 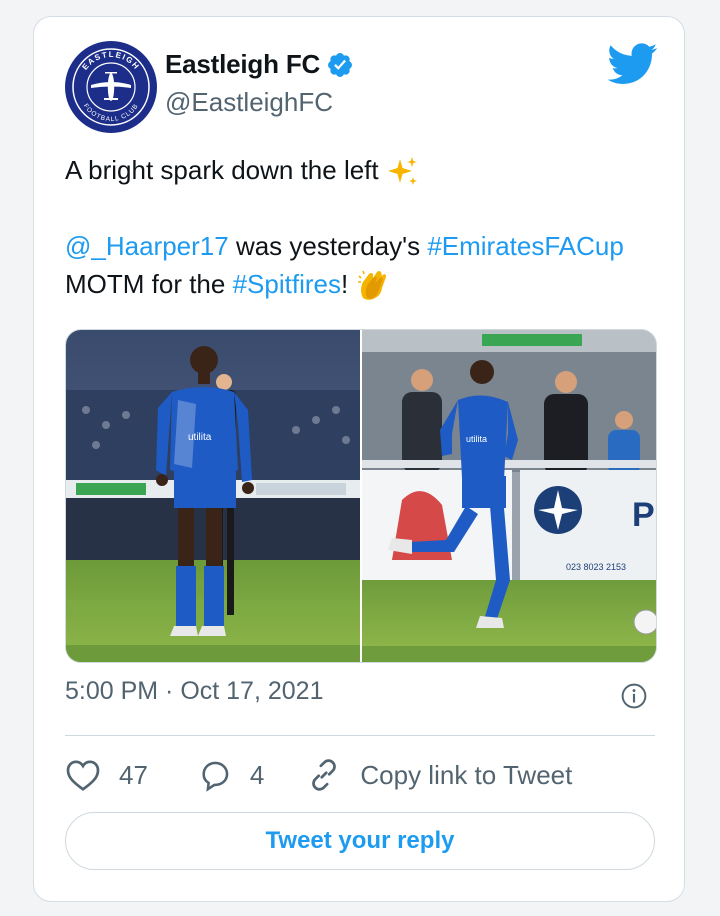 What do you see at coordinates (466, 774) in the screenshot?
I see `copy-link-label: Copy link to Tweet` at bounding box center [466, 774].